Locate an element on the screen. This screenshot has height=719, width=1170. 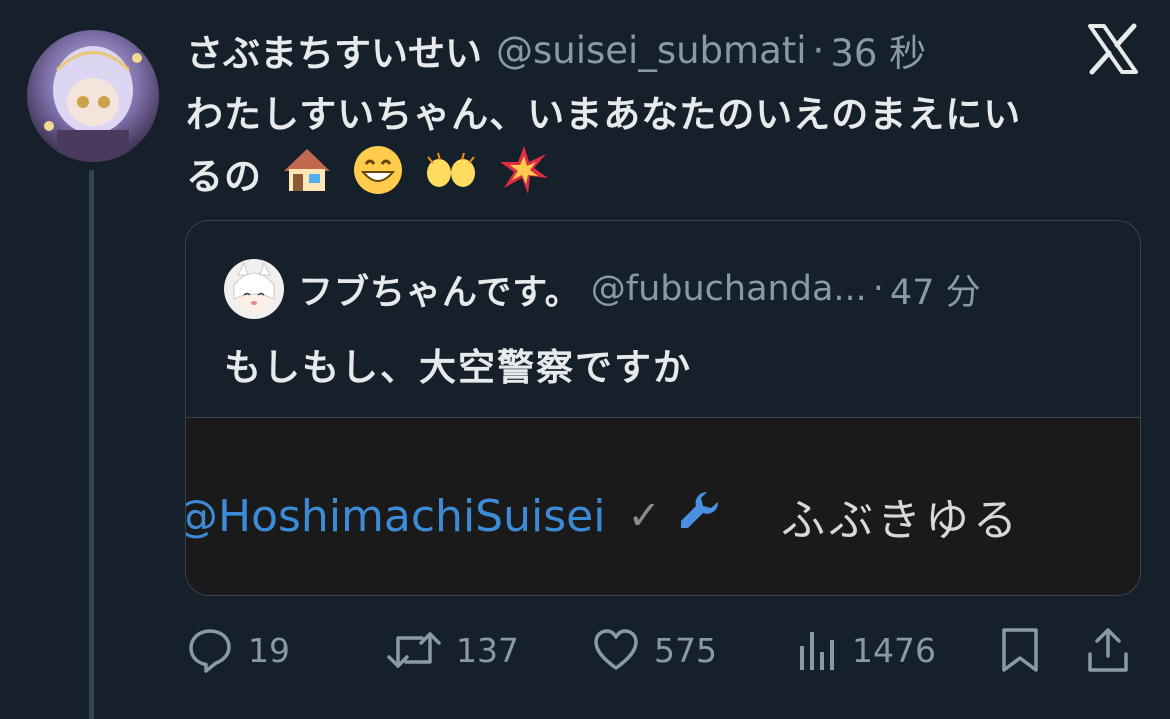
like-button: 575 is located at coordinates (654, 650).